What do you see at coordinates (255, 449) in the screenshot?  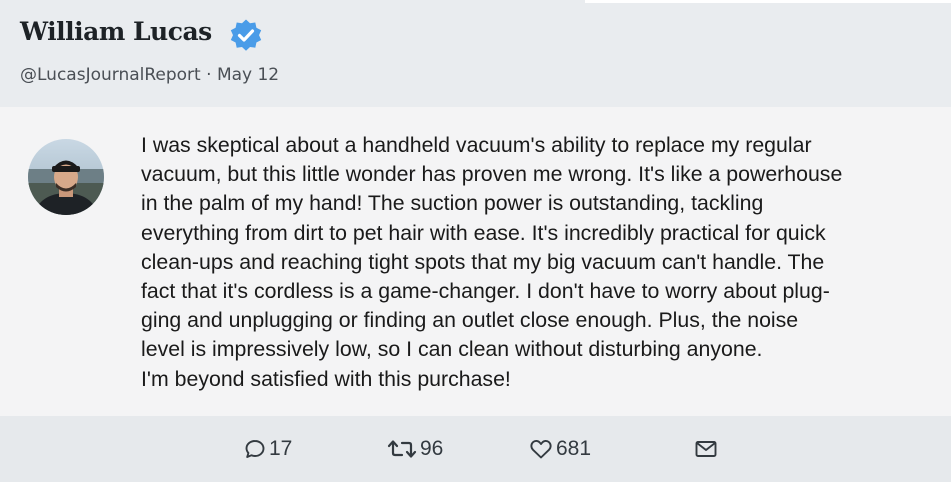 I see `comment-icon` at bounding box center [255, 449].